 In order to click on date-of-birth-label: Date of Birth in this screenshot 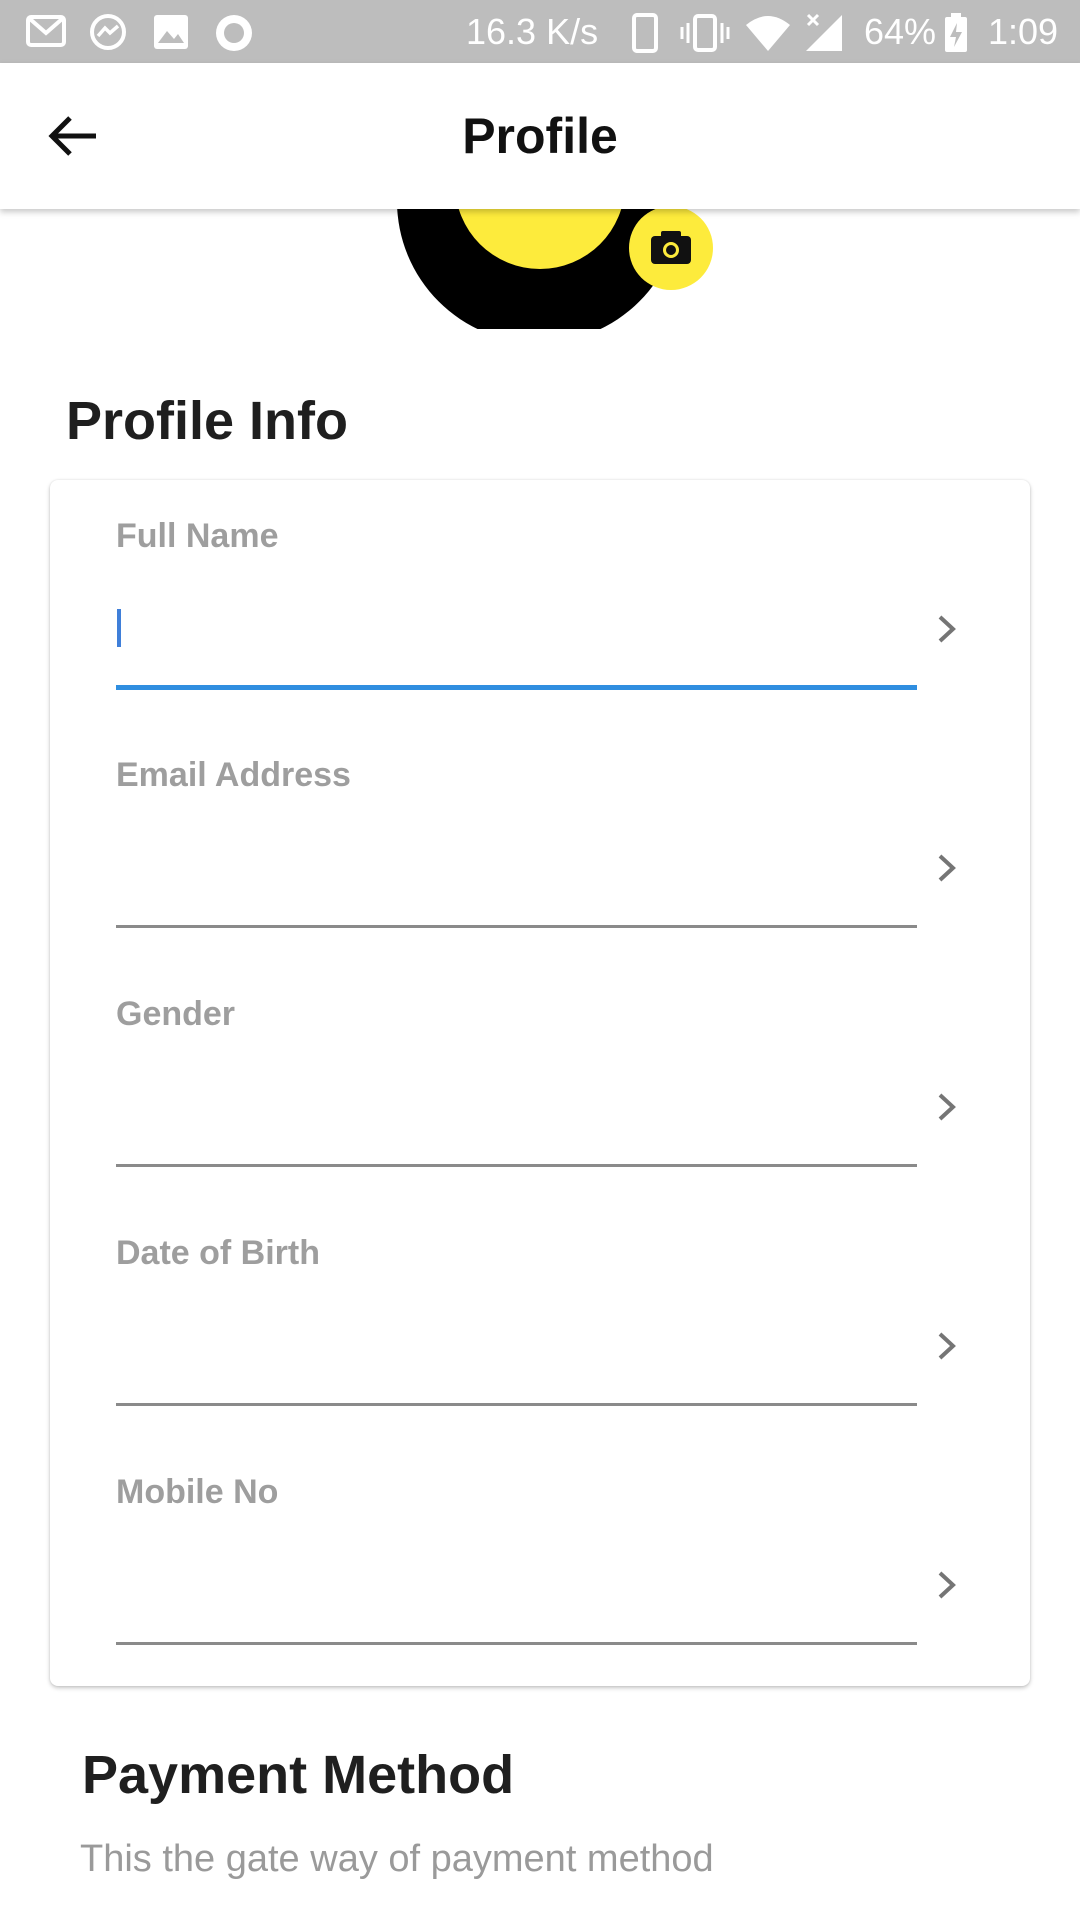, I will do `click(218, 1253)`.